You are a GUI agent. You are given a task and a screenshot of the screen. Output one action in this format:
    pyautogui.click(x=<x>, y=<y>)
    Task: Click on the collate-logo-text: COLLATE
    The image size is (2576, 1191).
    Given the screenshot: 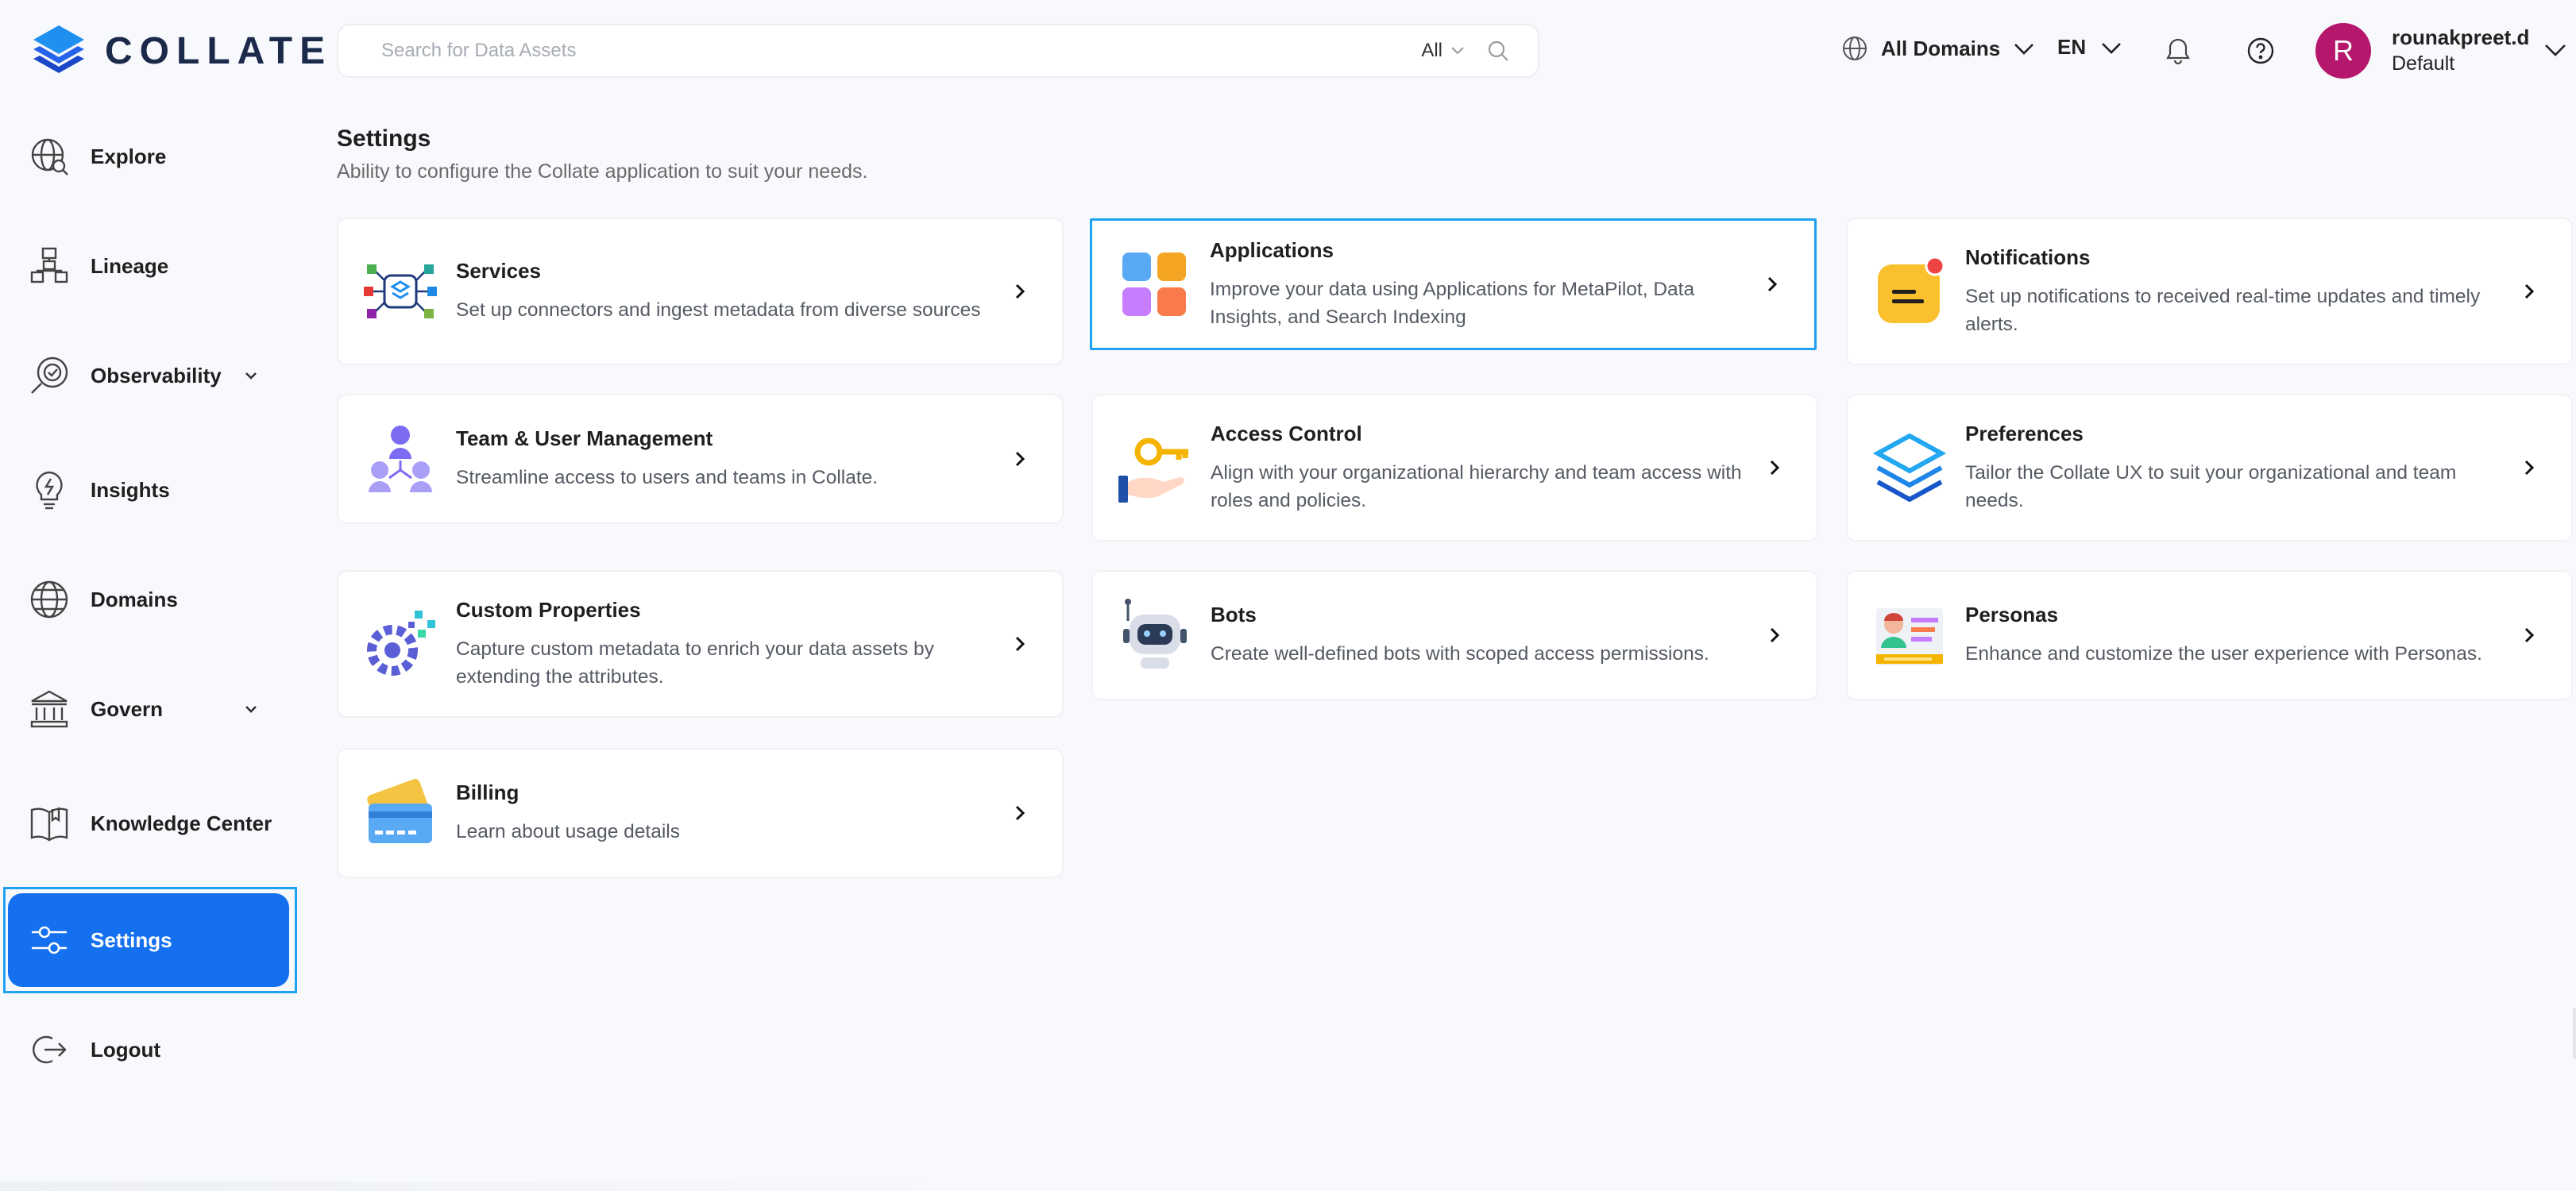 What is the action you would take?
    pyautogui.click(x=219, y=50)
    